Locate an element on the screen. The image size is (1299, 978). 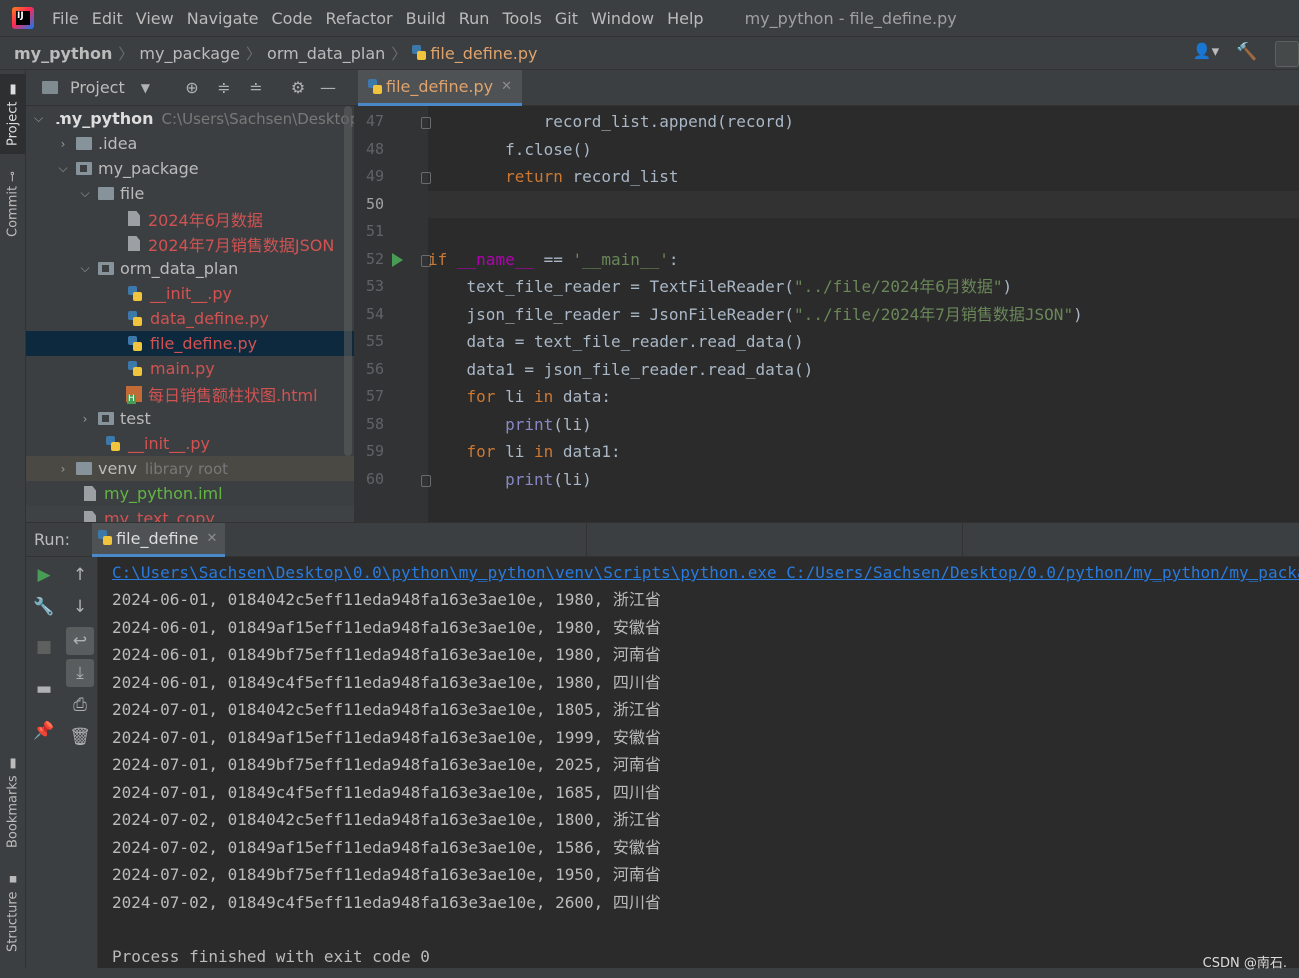
menu-edit: Edit is located at coordinates (107, 18).